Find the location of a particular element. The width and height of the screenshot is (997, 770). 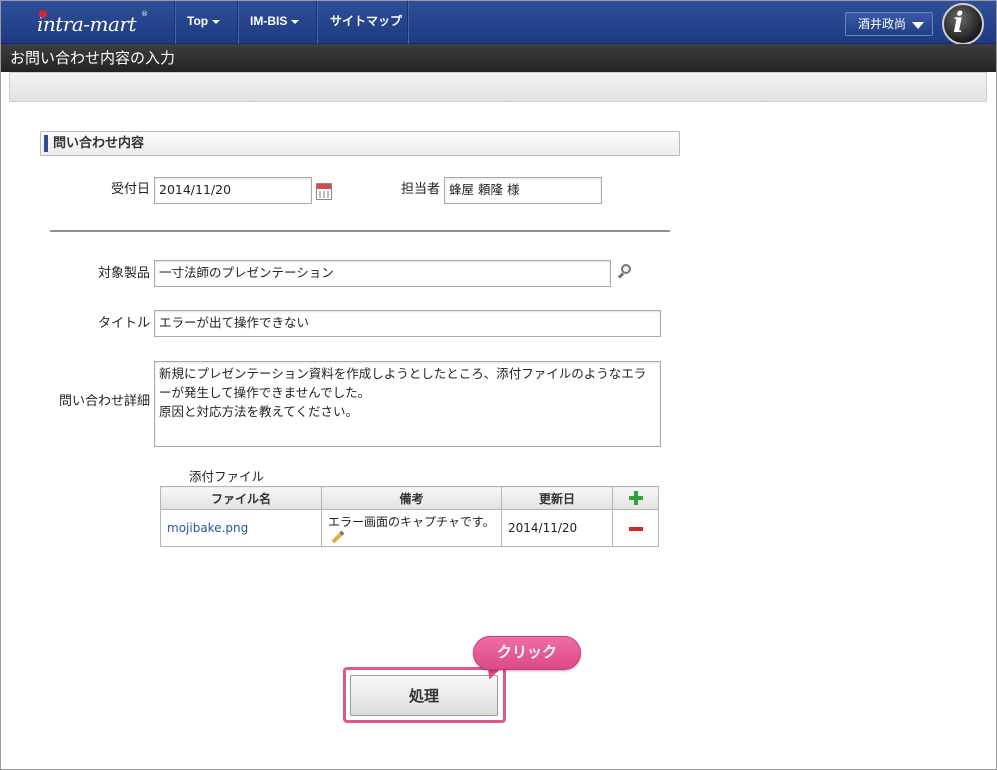

page-title: お問い合わせ内容の入力 is located at coordinates (93, 58).